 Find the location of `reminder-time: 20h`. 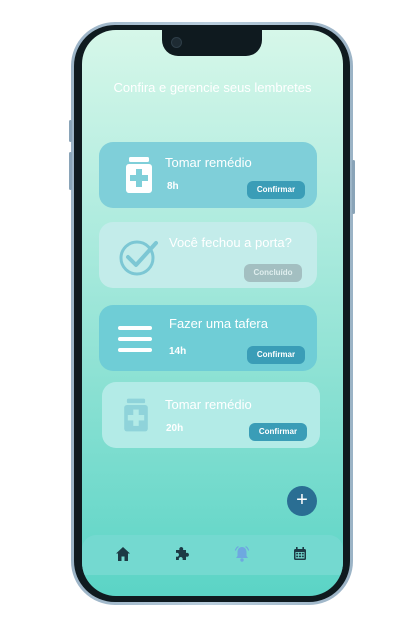

reminder-time: 20h is located at coordinates (175, 428).